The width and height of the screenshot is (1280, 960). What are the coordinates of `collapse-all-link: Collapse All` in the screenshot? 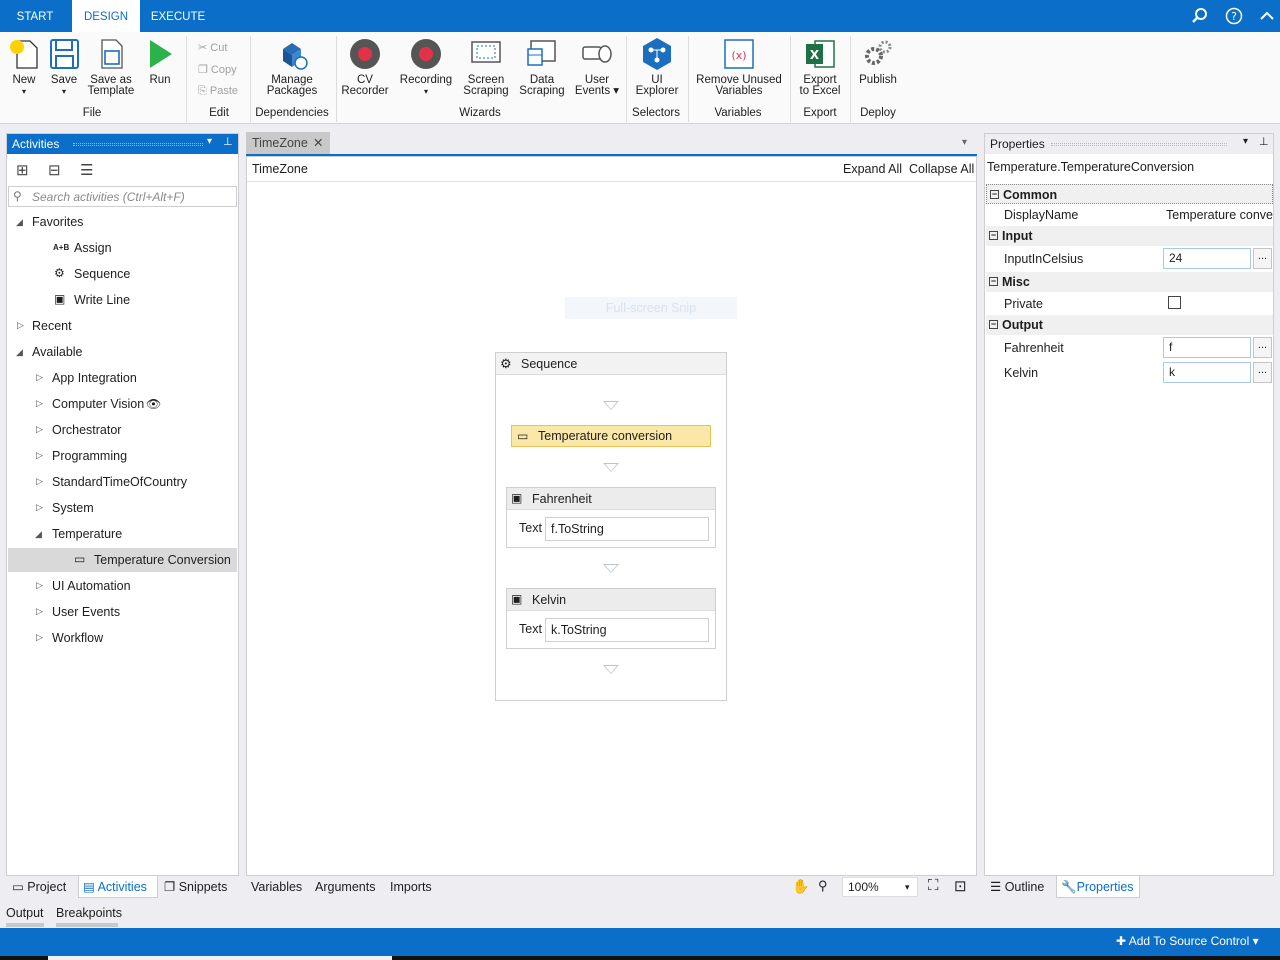 It's located at (941, 169).